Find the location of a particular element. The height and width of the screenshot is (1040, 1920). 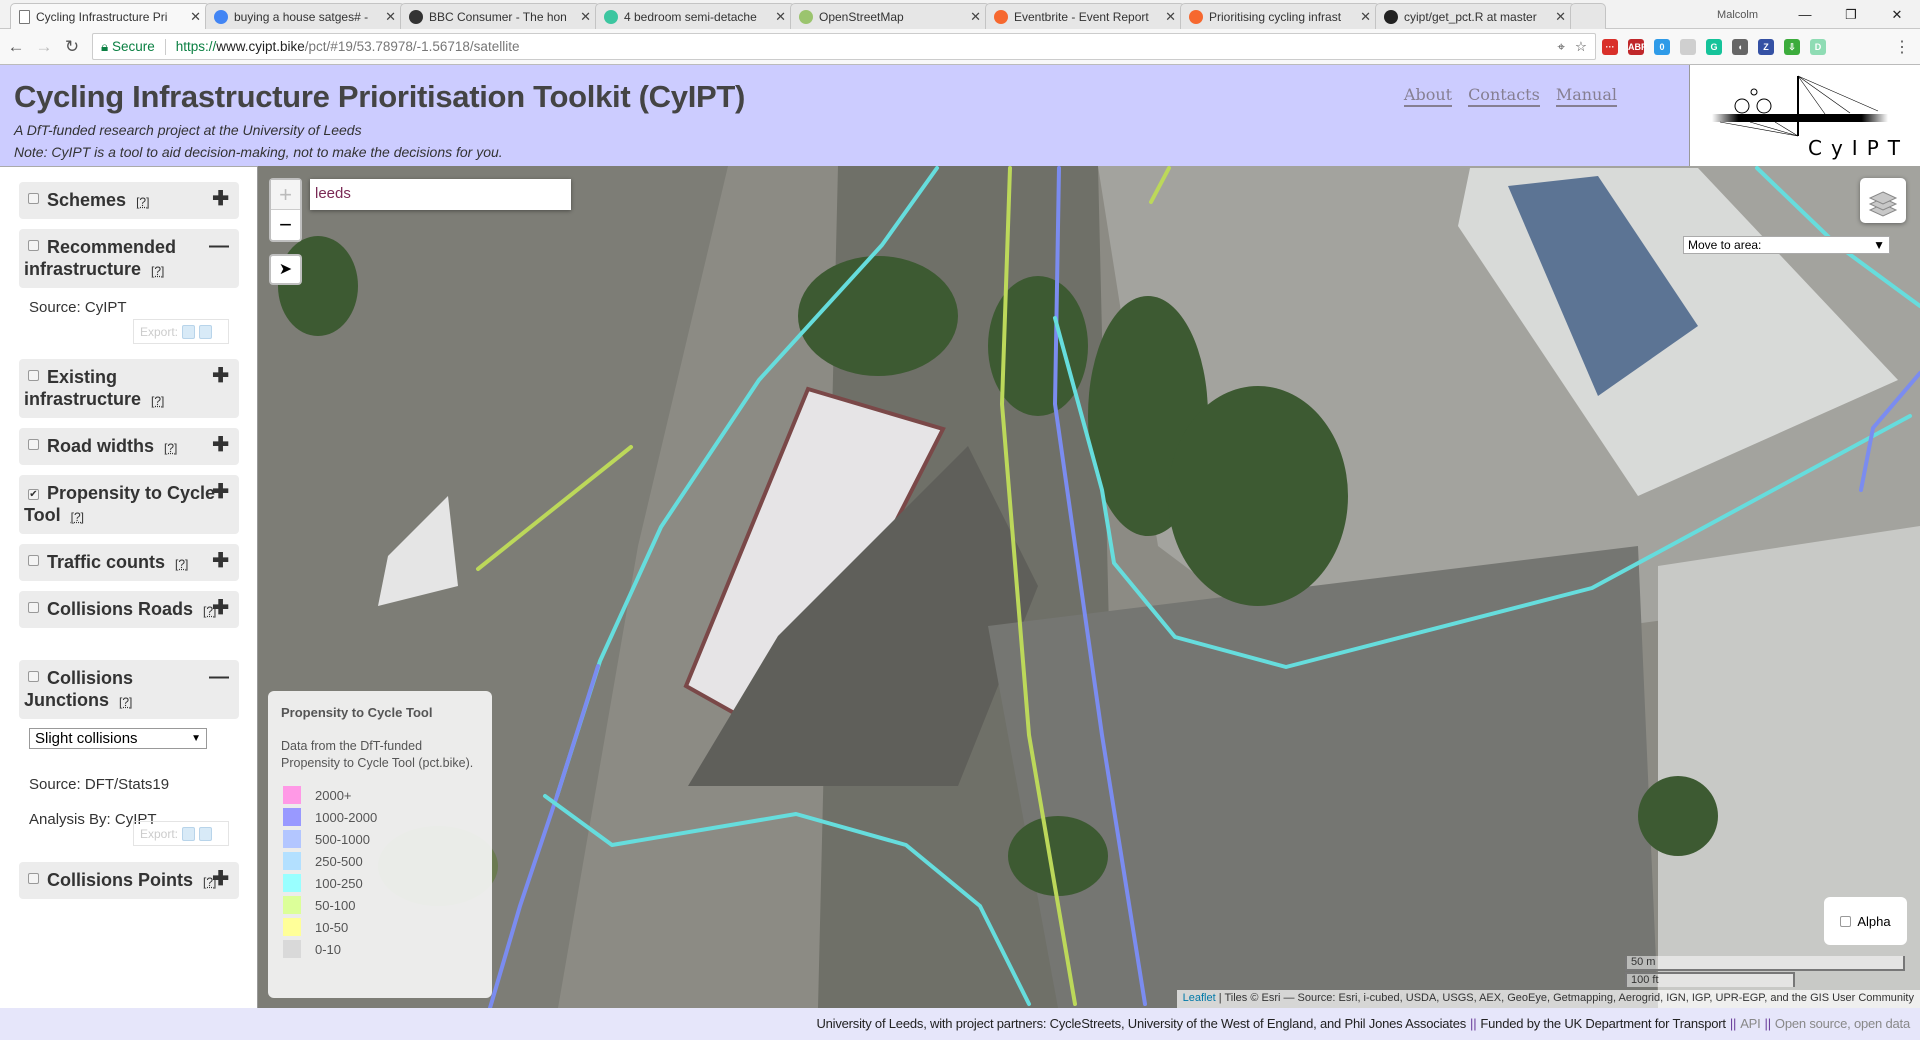

extension-icon: ··· is located at coordinates (1610, 47).